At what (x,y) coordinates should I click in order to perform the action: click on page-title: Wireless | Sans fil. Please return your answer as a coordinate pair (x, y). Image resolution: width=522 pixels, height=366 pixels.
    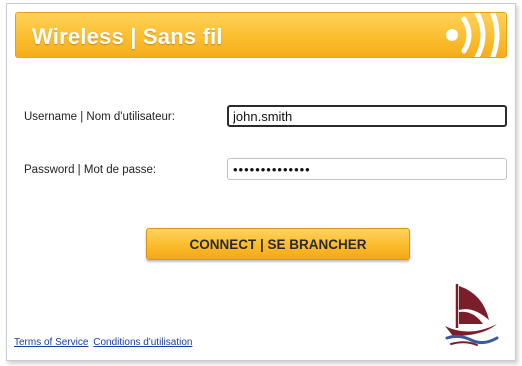
    Looking at the image, I should click on (127, 36).